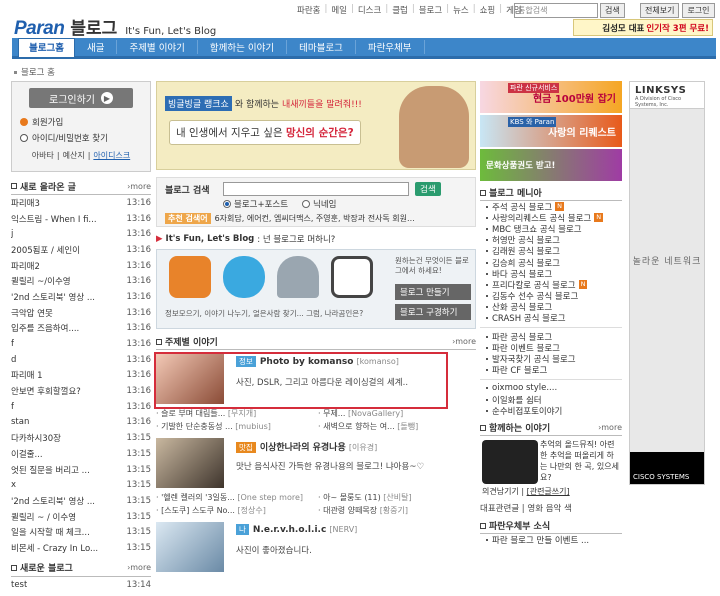 The image size is (720, 596). What do you see at coordinates (551, 307) in the screenshot?
I see `blog-link: 산화 공식 블로그` at bounding box center [551, 307].